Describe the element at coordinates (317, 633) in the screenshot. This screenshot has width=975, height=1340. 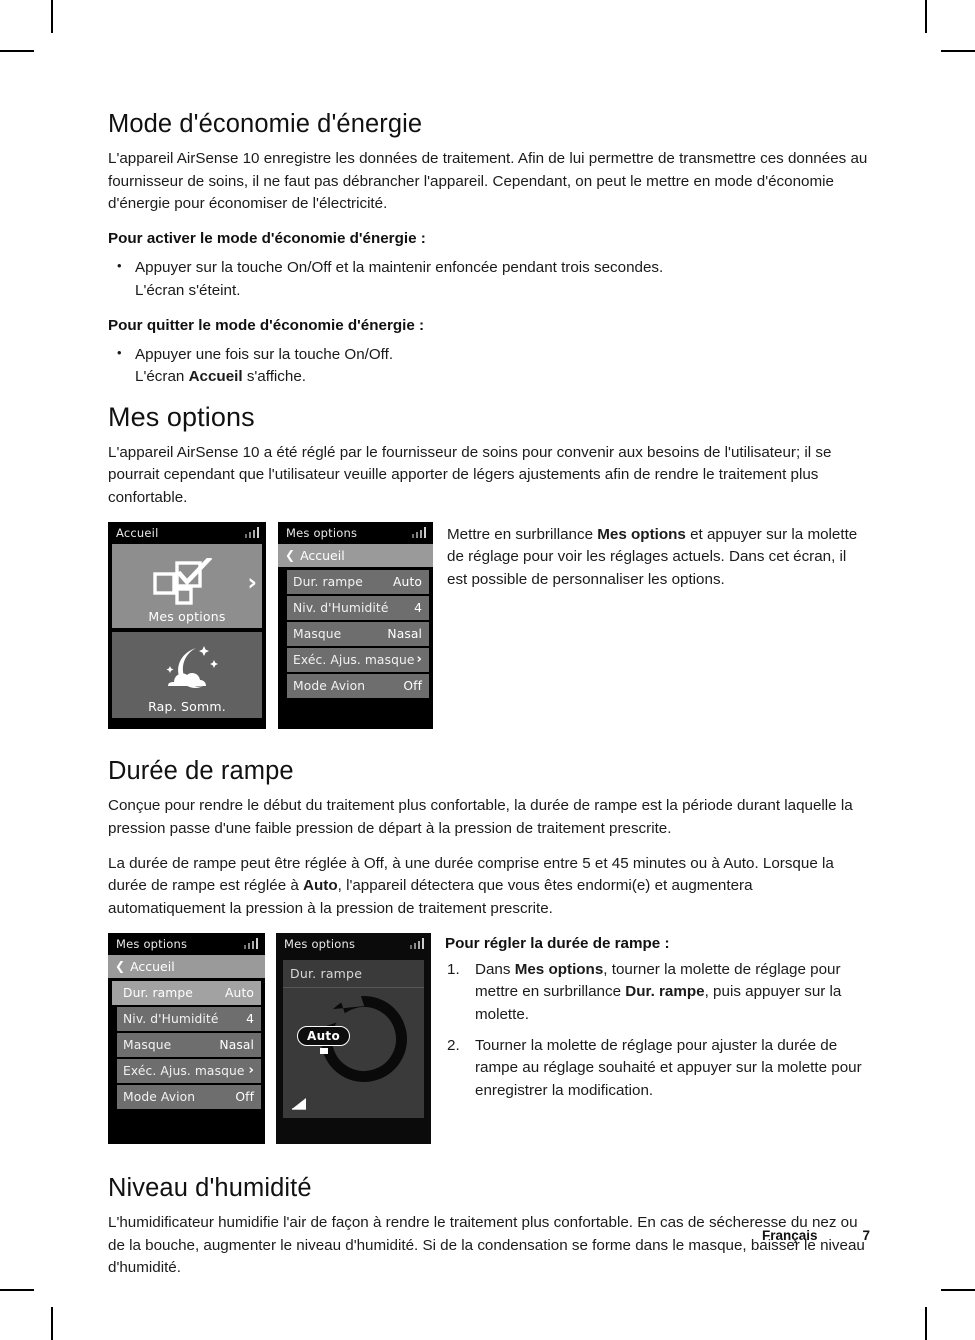
I see `row-label: Masque` at that location.